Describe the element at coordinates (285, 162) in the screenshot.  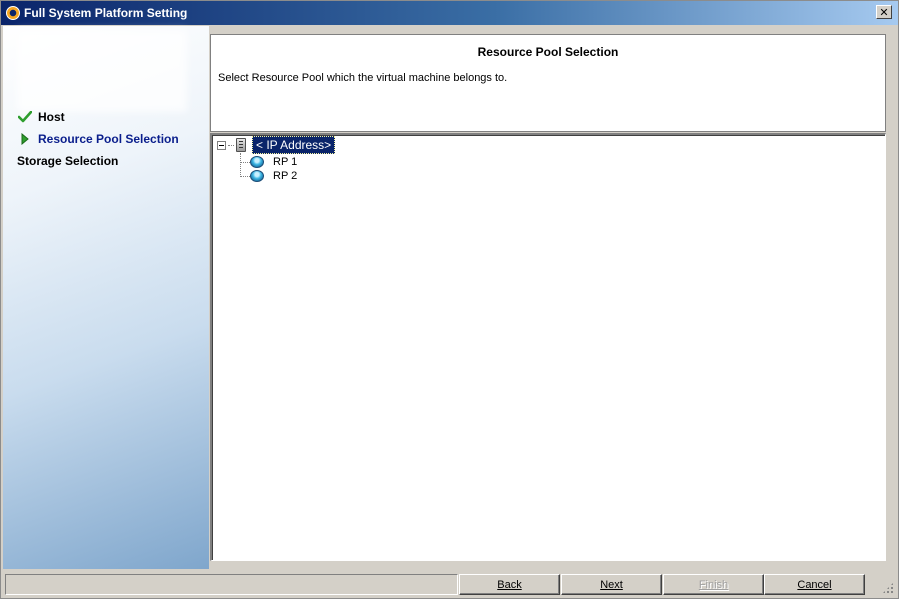
I see `tree-node-label: RP 1` at that location.